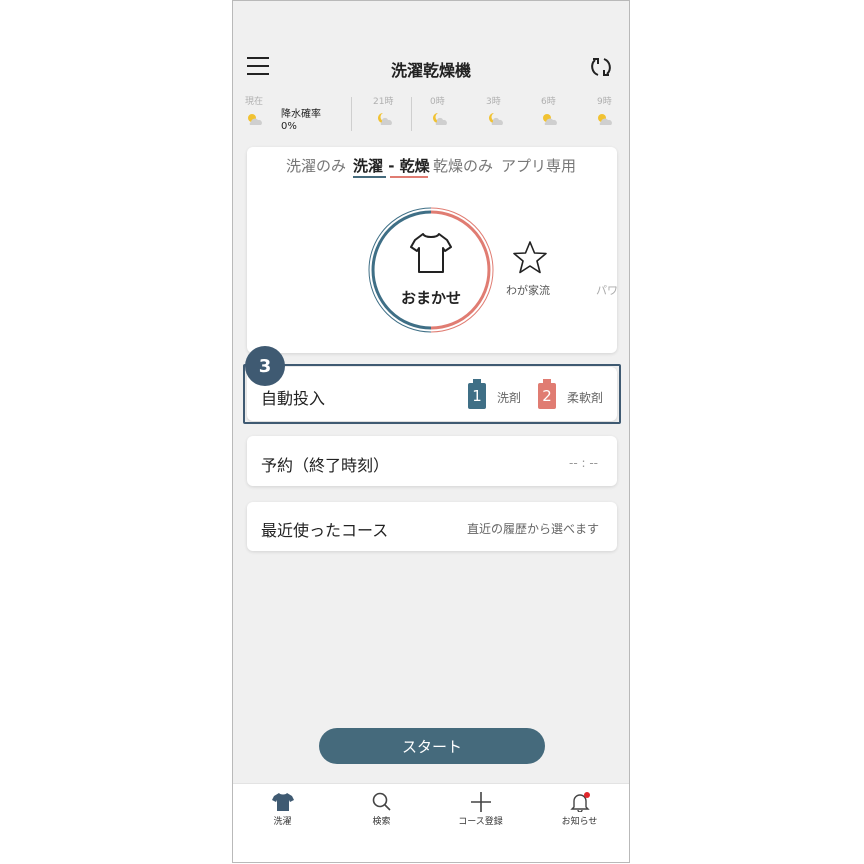 The image size is (864, 864). I want to click on auto-dose-label: 自動投入, so click(293, 398).